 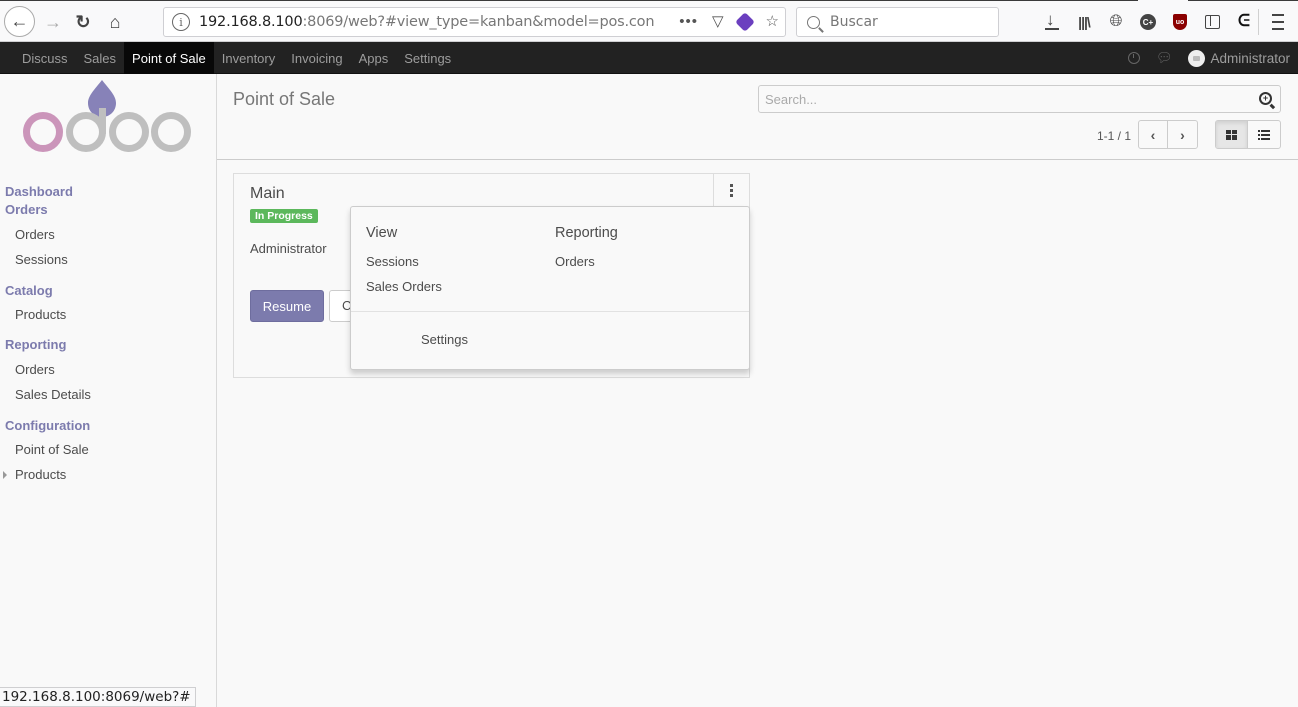 I want to click on dropdown-divider, so click(x=550, y=311).